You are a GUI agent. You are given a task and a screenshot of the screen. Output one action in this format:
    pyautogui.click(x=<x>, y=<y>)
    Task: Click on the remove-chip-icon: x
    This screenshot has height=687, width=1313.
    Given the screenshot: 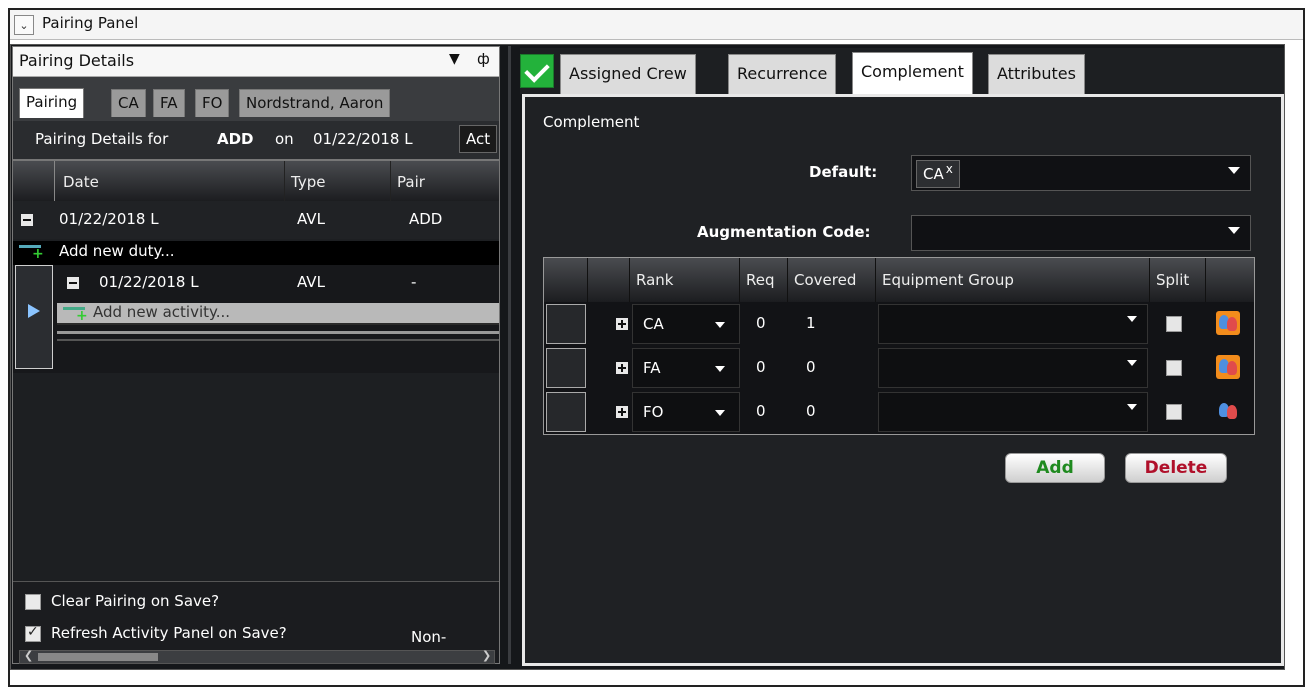 What is the action you would take?
    pyautogui.click(x=949, y=169)
    